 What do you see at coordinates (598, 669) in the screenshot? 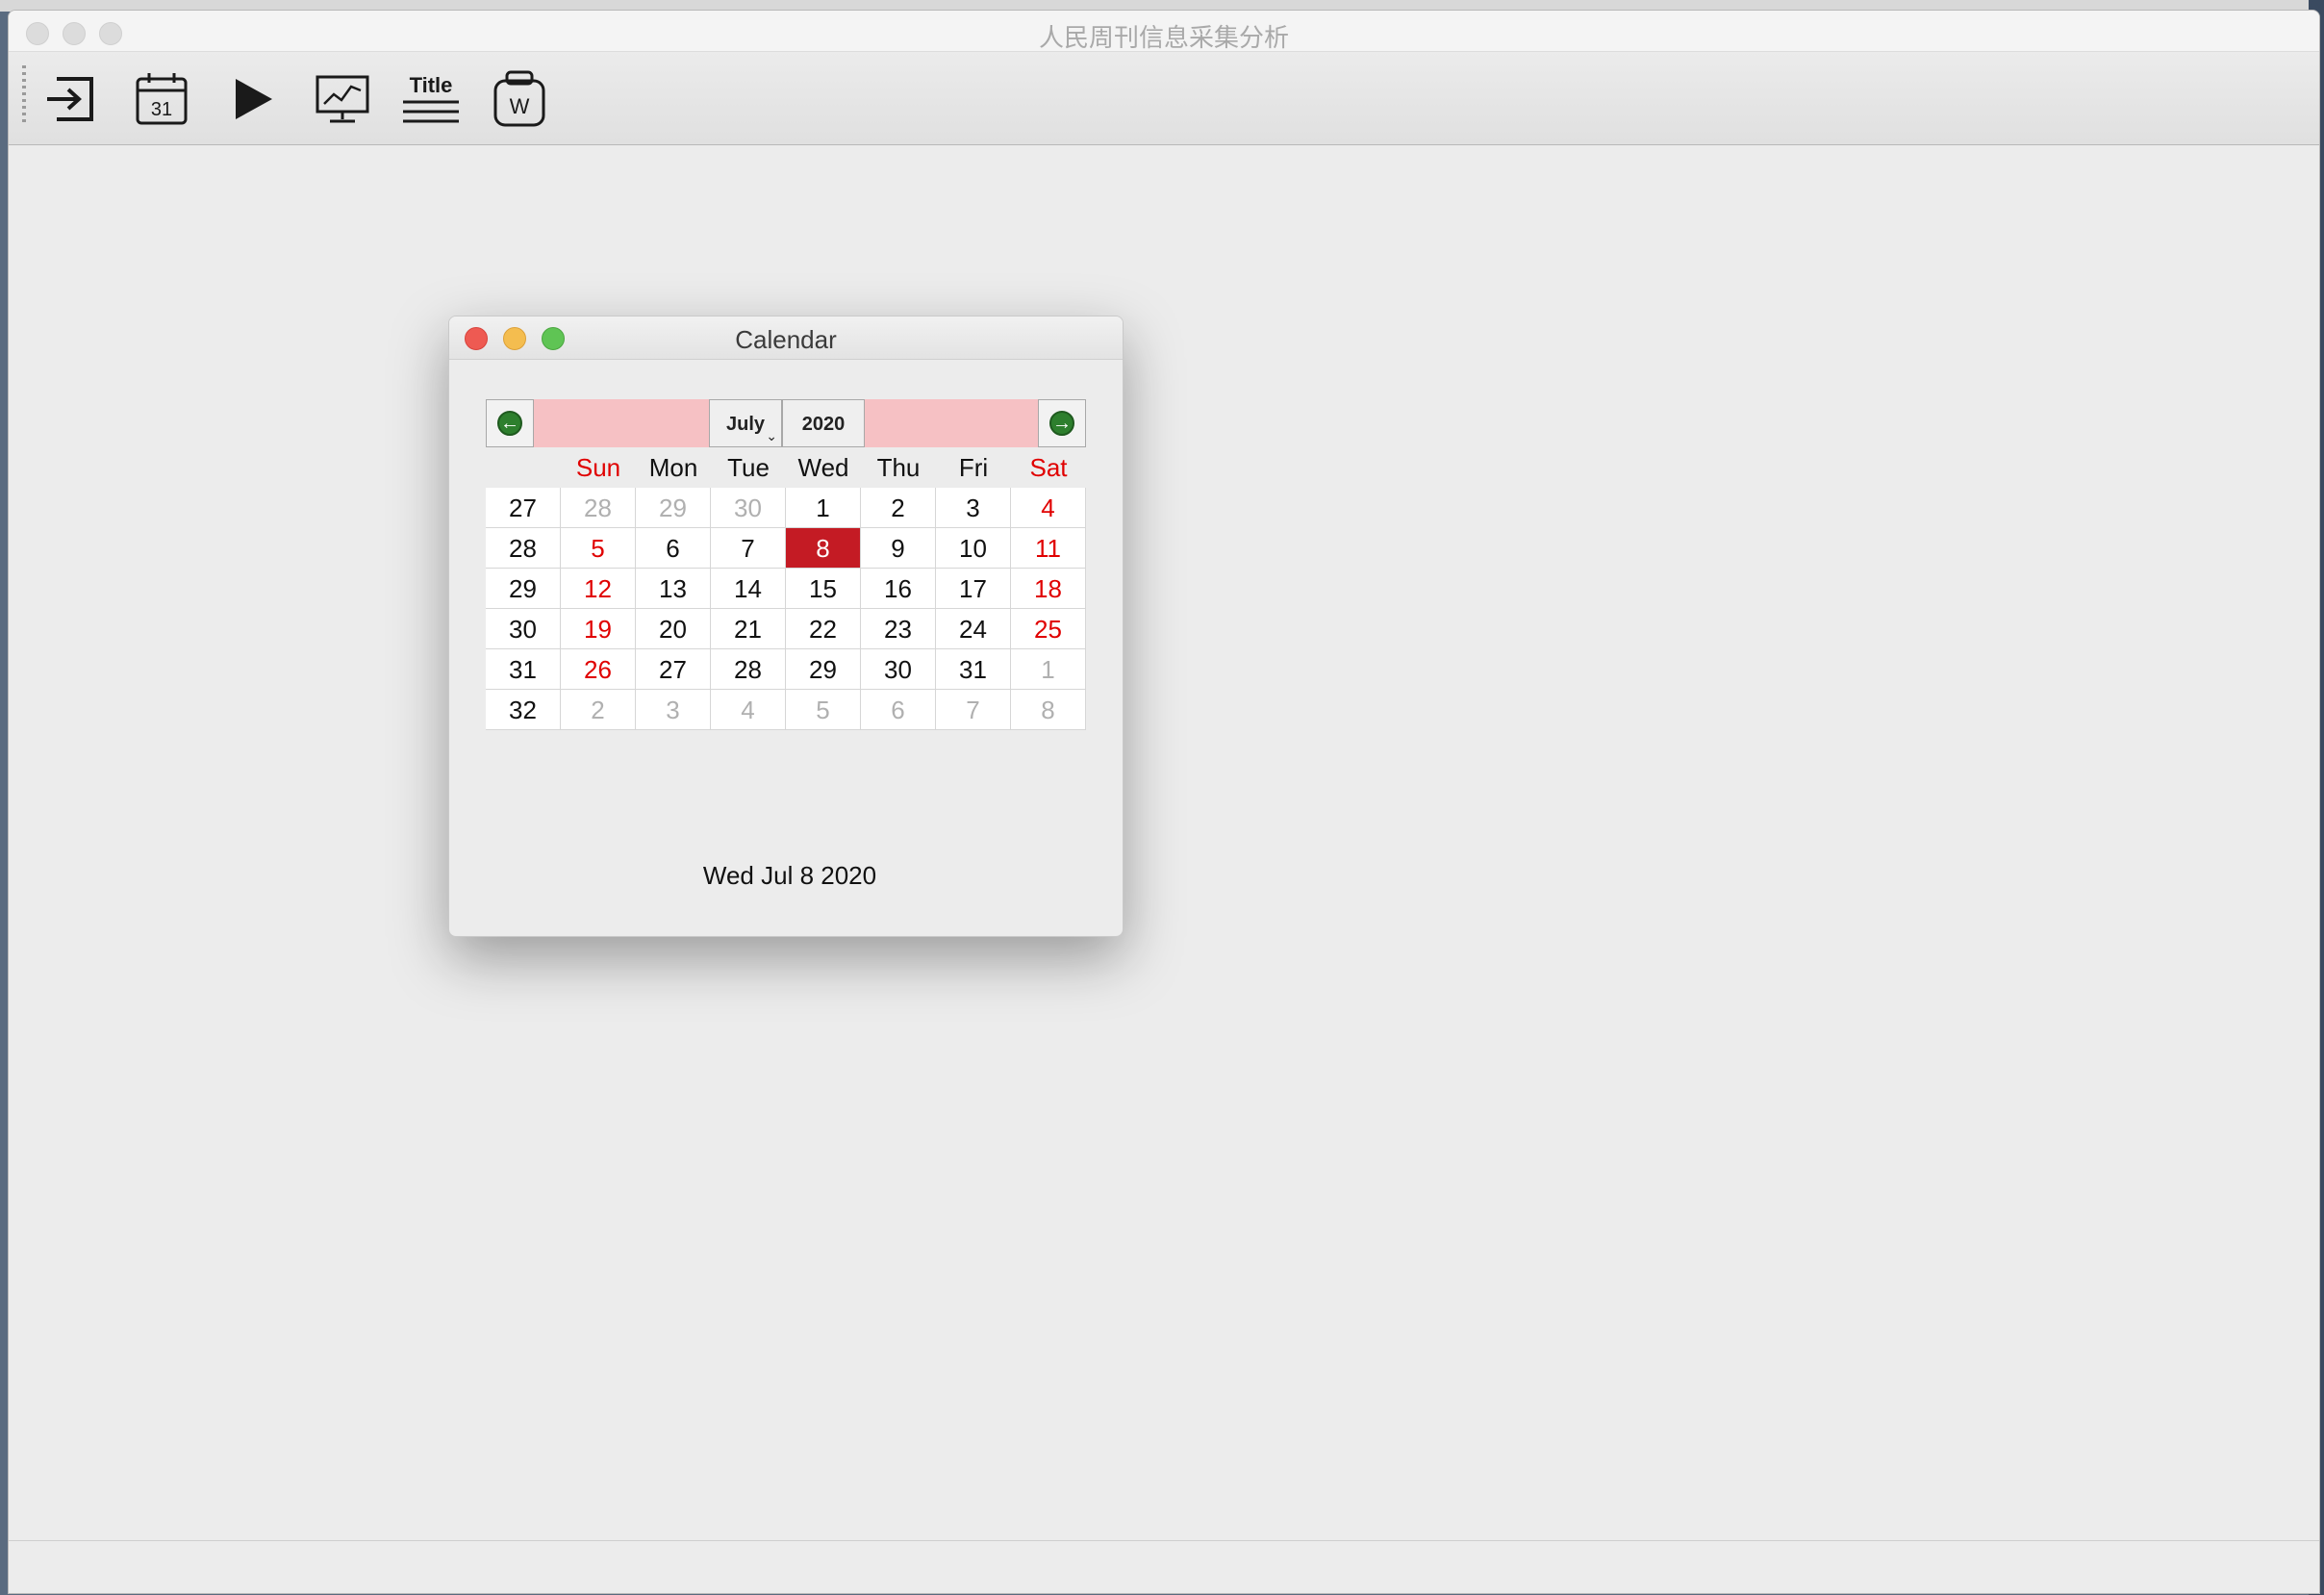
I see `day-cell: 26` at bounding box center [598, 669].